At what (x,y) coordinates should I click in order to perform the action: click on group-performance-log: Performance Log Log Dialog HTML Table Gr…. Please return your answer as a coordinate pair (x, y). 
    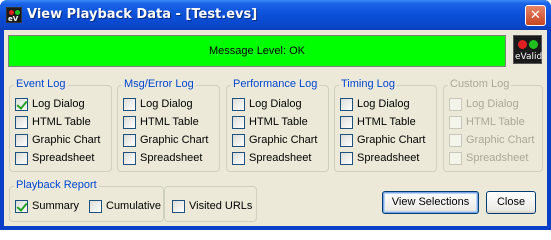
    Looking at the image, I should click on (277, 125).